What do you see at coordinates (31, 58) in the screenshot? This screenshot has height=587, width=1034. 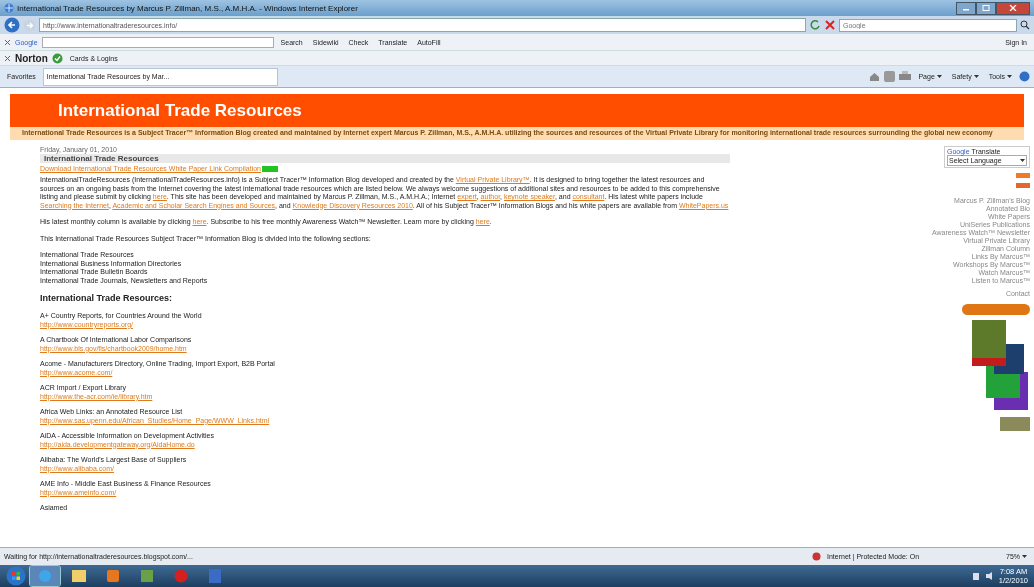 I see `toolbar-label: Norton` at bounding box center [31, 58].